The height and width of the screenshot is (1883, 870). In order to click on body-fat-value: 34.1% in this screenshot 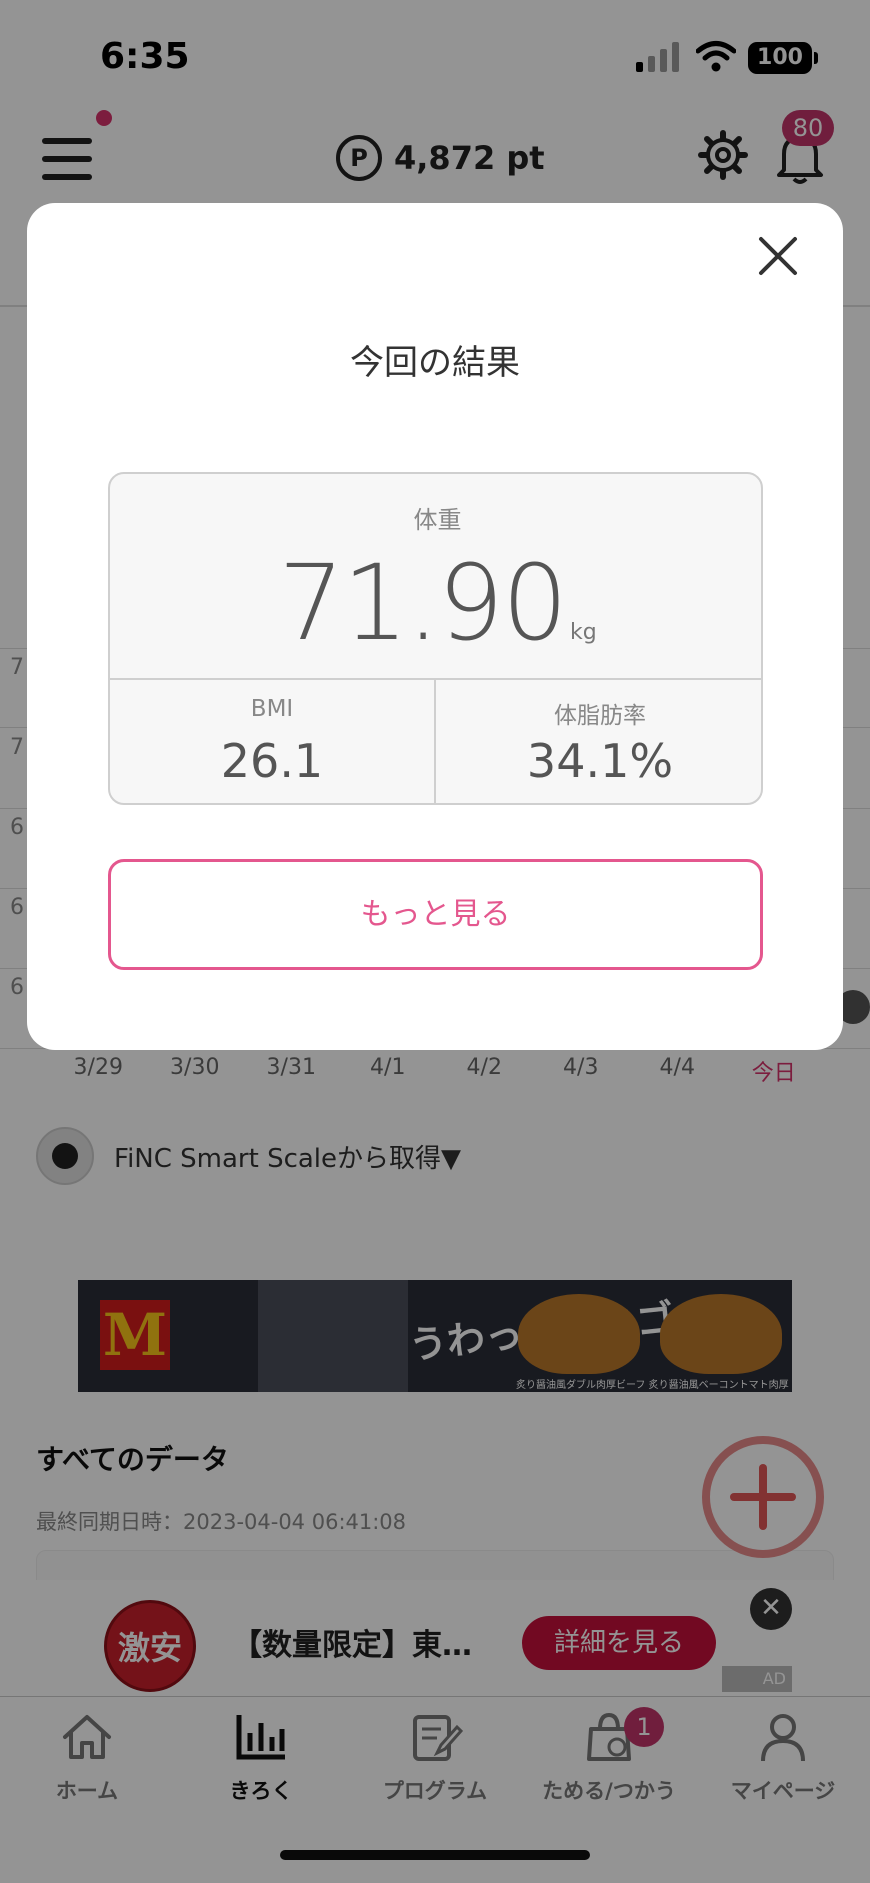, I will do `click(600, 761)`.